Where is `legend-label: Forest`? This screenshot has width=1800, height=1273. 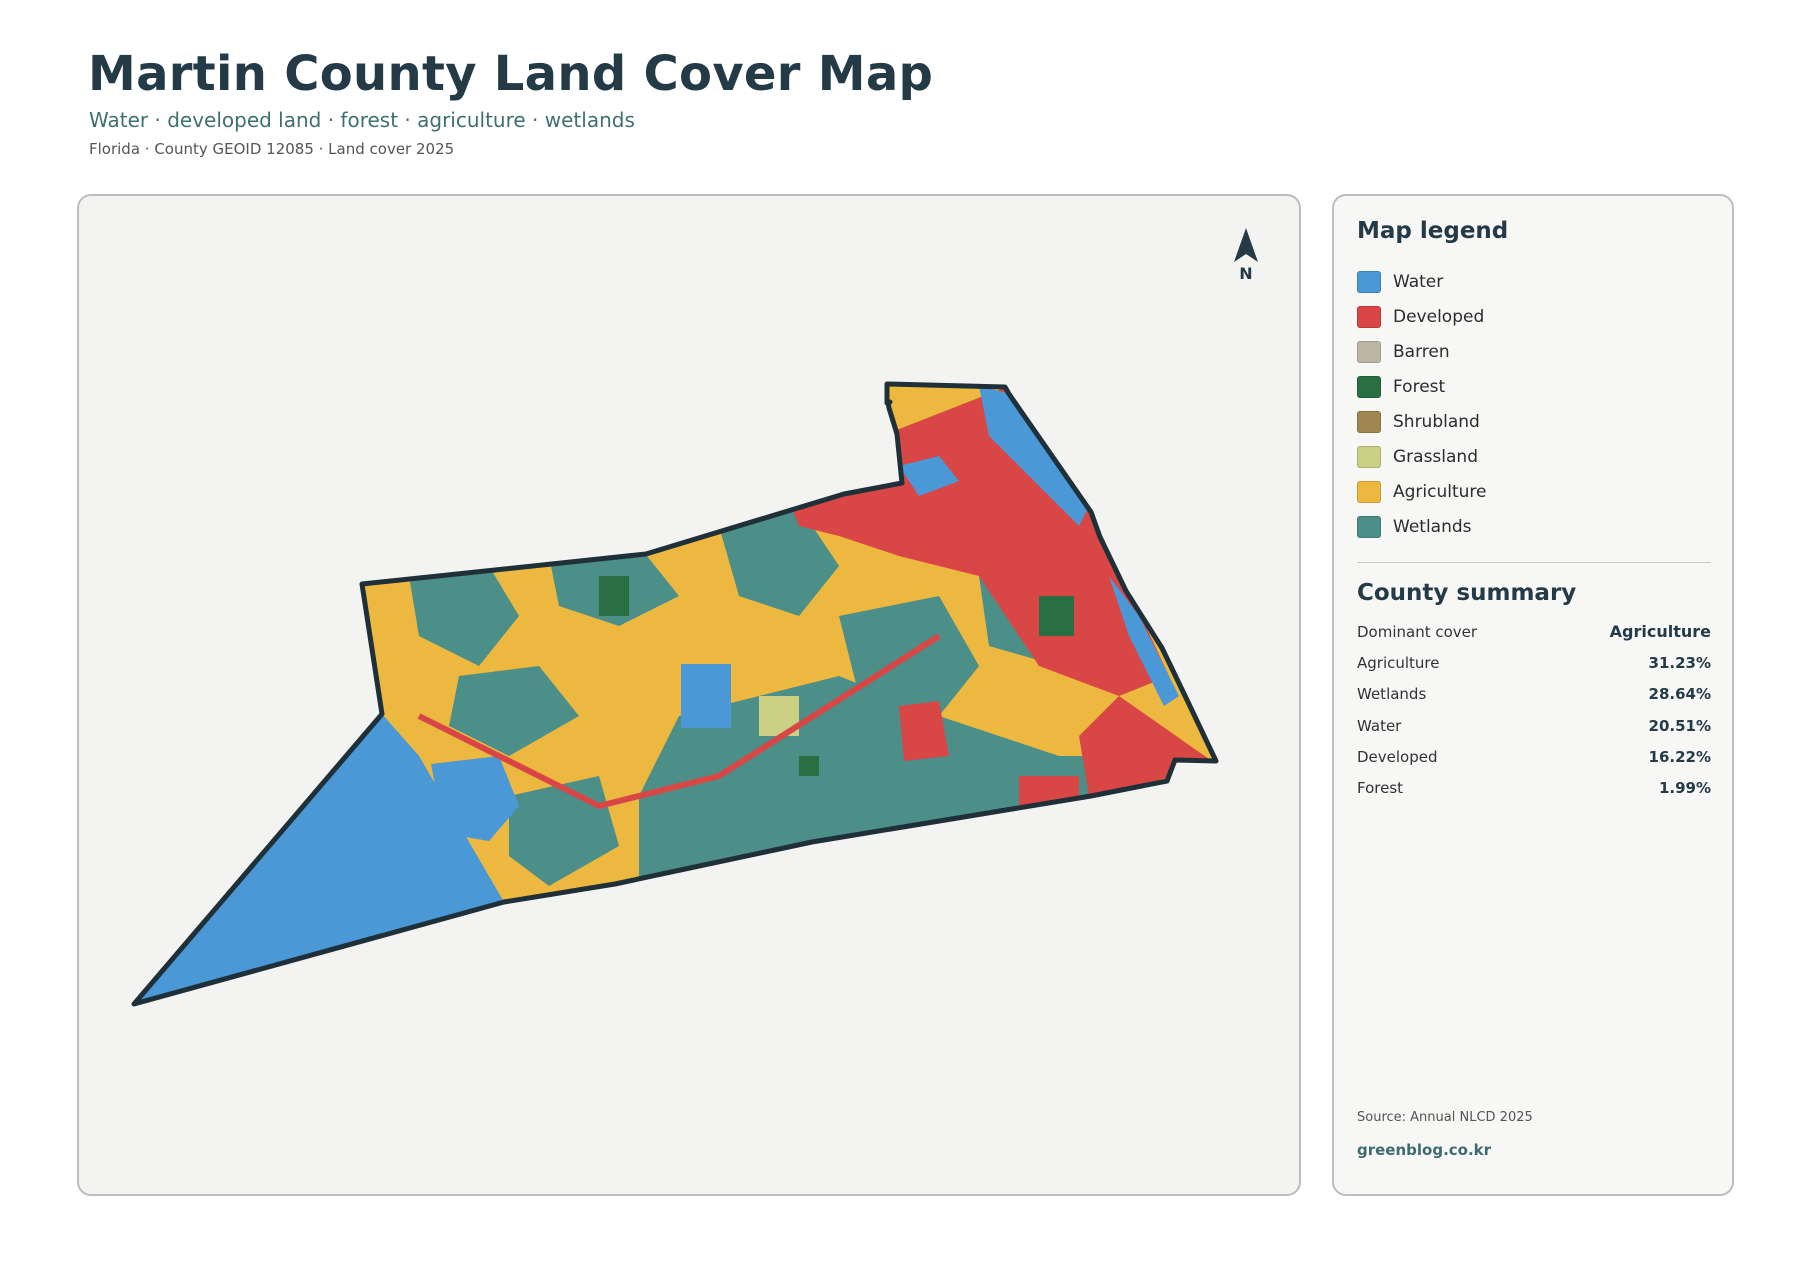
legend-label: Forest is located at coordinates (1419, 386).